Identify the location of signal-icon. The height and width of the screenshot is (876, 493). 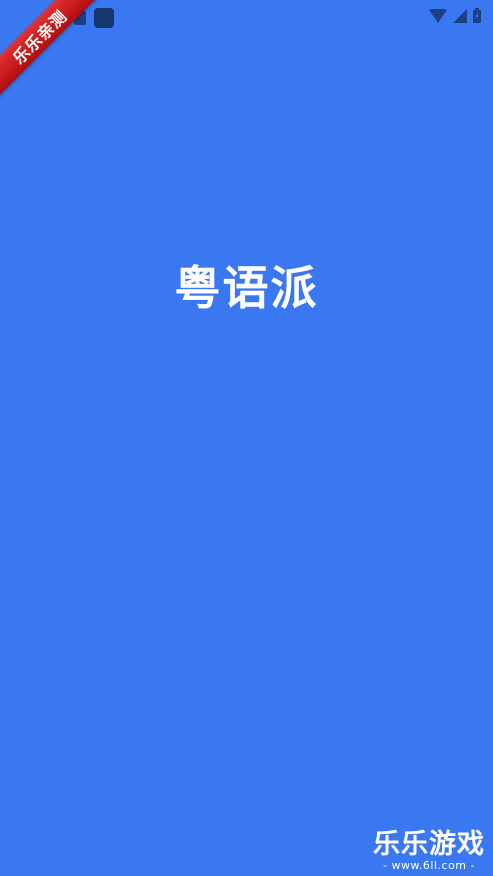
(460, 17).